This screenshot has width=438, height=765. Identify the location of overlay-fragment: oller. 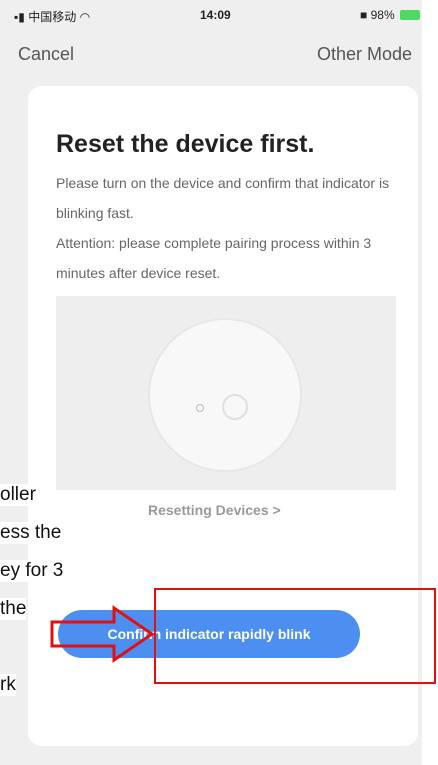
(18, 495).